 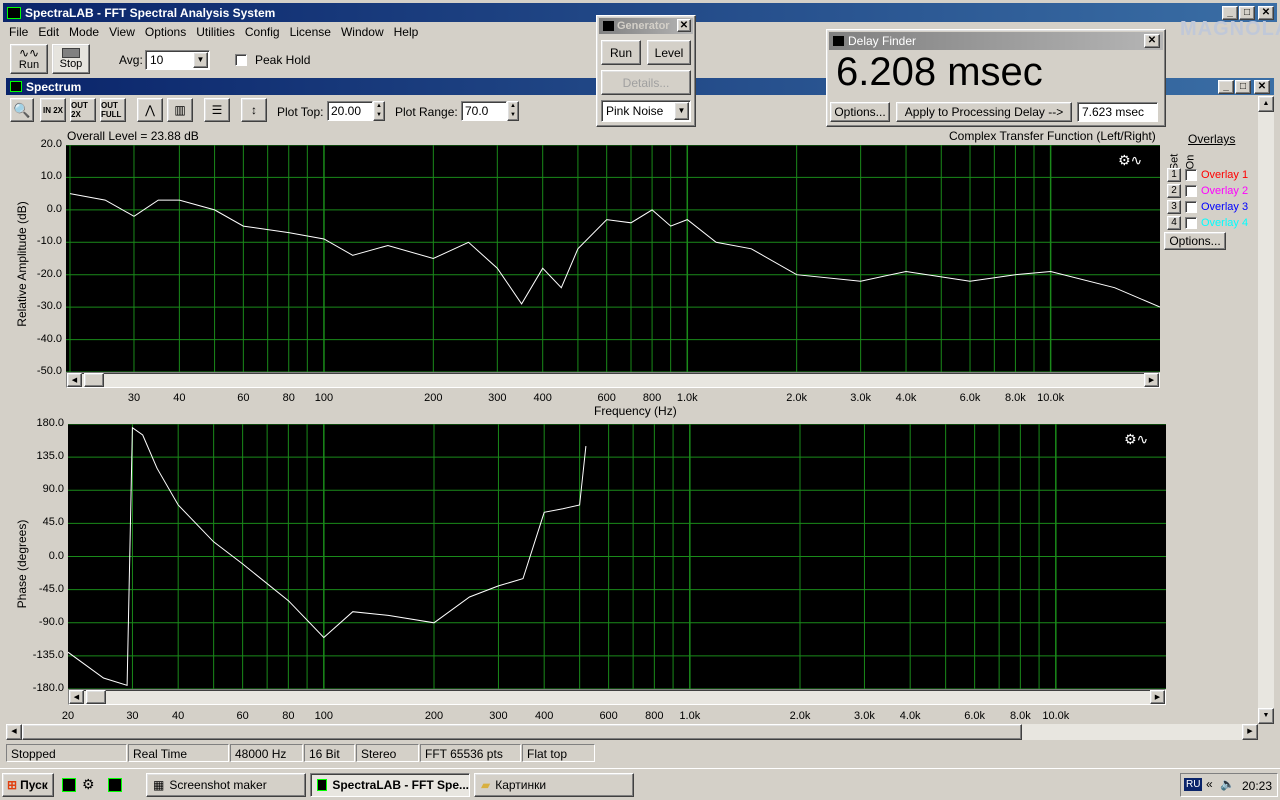 I want to click on menu-utilities: Utilities, so click(x=215, y=32).